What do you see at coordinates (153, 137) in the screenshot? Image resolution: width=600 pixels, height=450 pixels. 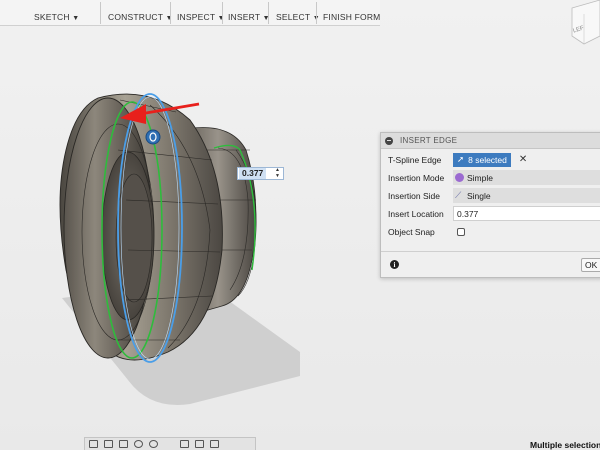 I see `manipulator-handle-icon` at bounding box center [153, 137].